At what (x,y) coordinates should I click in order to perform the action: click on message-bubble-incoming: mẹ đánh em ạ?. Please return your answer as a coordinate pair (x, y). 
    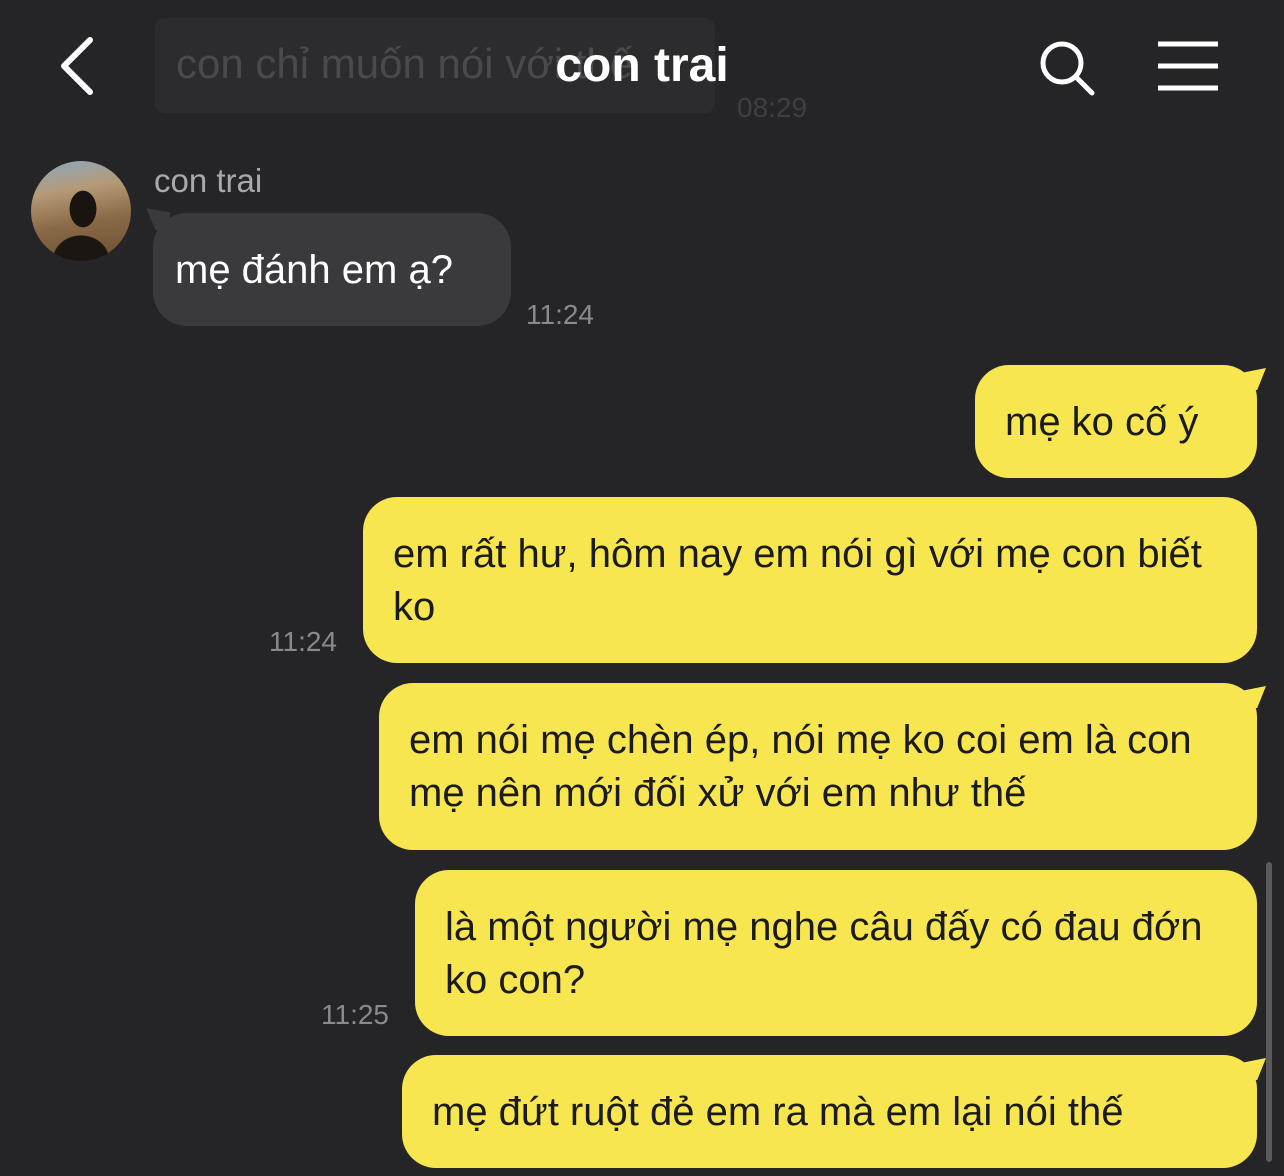
    Looking at the image, I should click on (332, 269).